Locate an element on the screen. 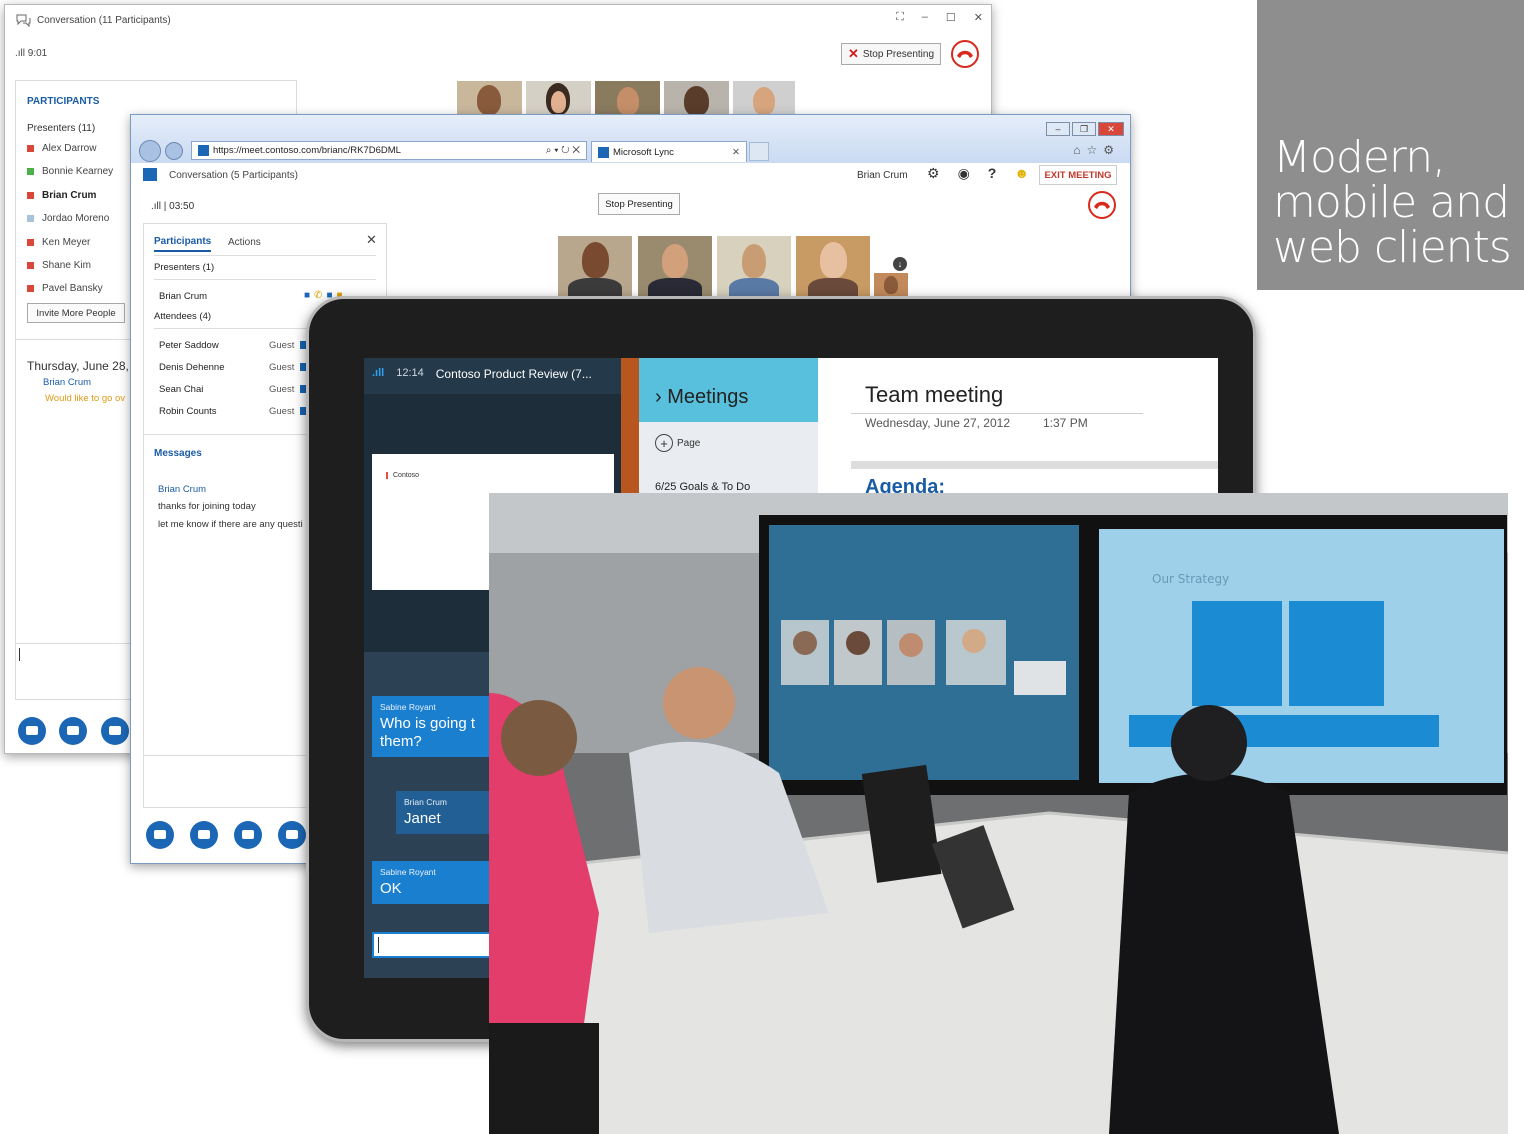 The height and width of the screenshot is (1134, 1524). device-icon: ◉ is located at coordinates (964, 173).